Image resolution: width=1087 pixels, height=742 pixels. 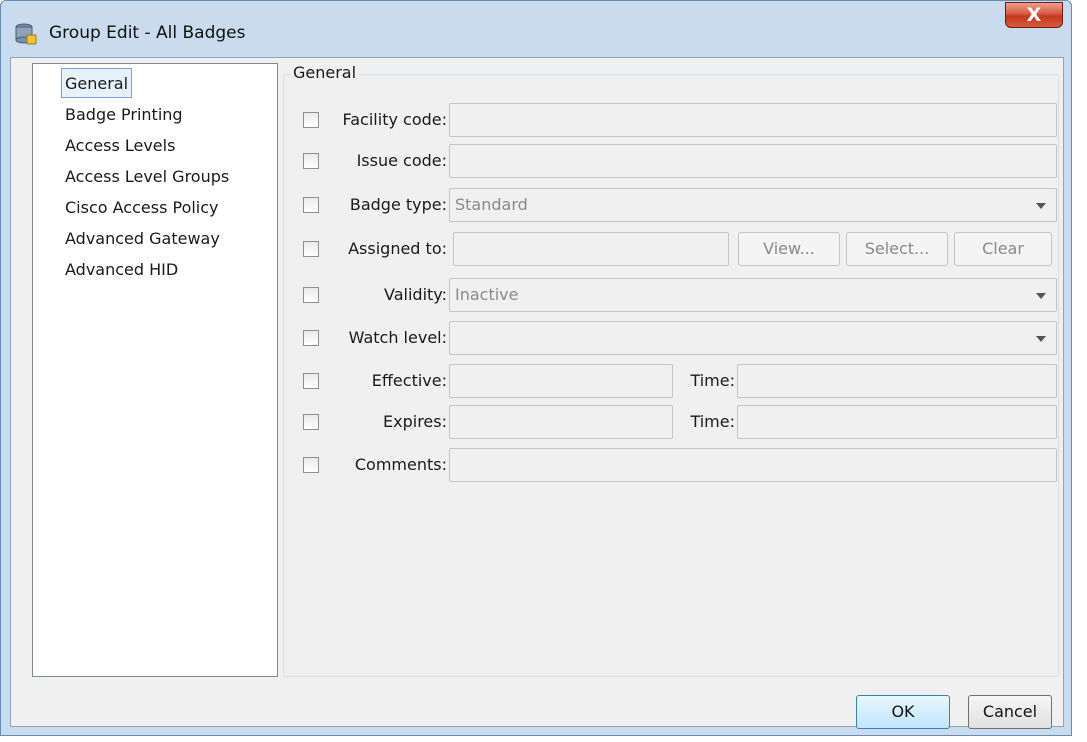 I want to click on clear-button: Clear, so click(x=1003, y=249).